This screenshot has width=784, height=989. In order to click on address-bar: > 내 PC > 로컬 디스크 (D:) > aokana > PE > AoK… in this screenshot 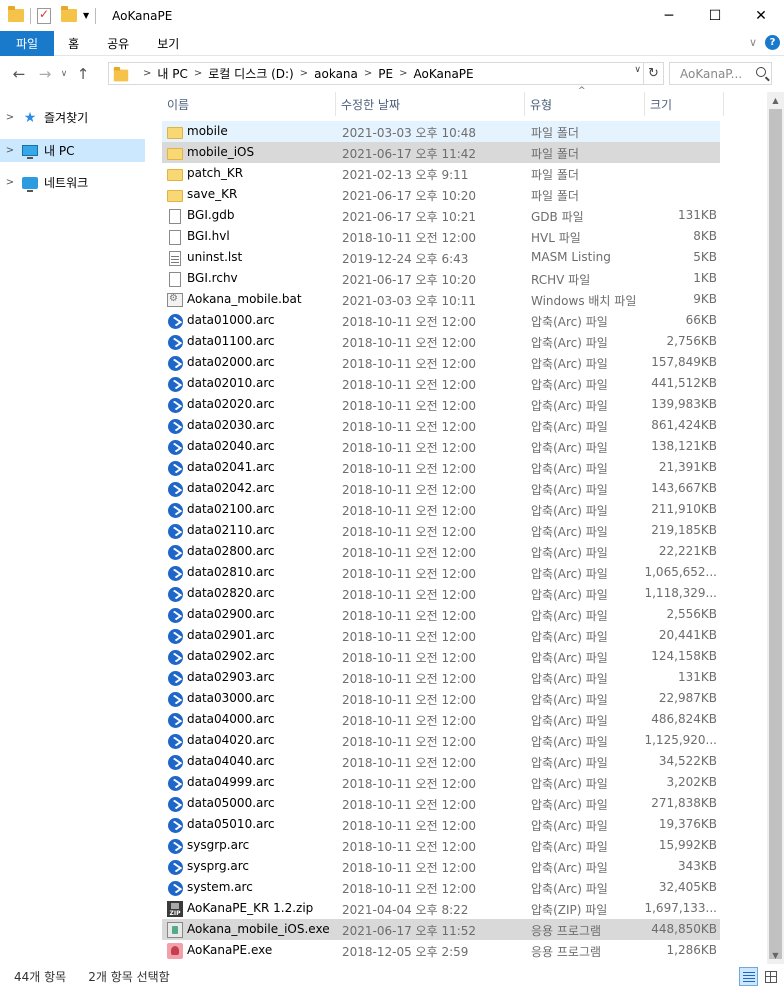, I will do `click(386, 73)`.